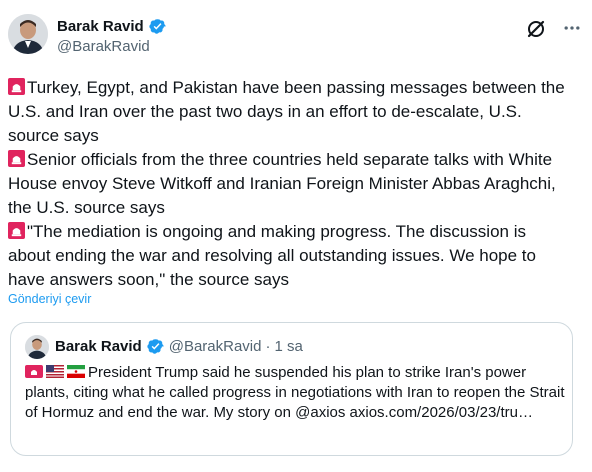  Describe the element at coordinates (37, 347) in the screenshot. I see `quote-author-avatar` at that location.